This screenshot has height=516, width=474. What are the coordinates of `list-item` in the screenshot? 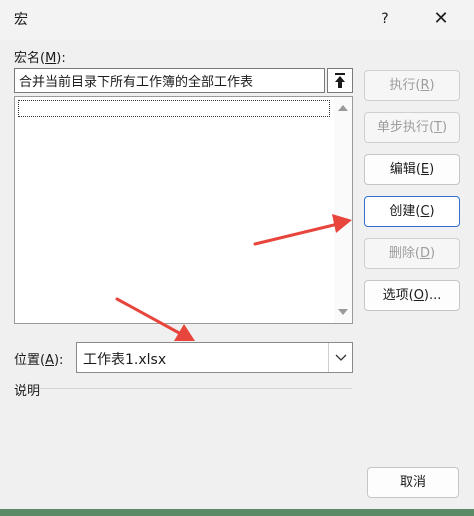 It's located at (174, 108).